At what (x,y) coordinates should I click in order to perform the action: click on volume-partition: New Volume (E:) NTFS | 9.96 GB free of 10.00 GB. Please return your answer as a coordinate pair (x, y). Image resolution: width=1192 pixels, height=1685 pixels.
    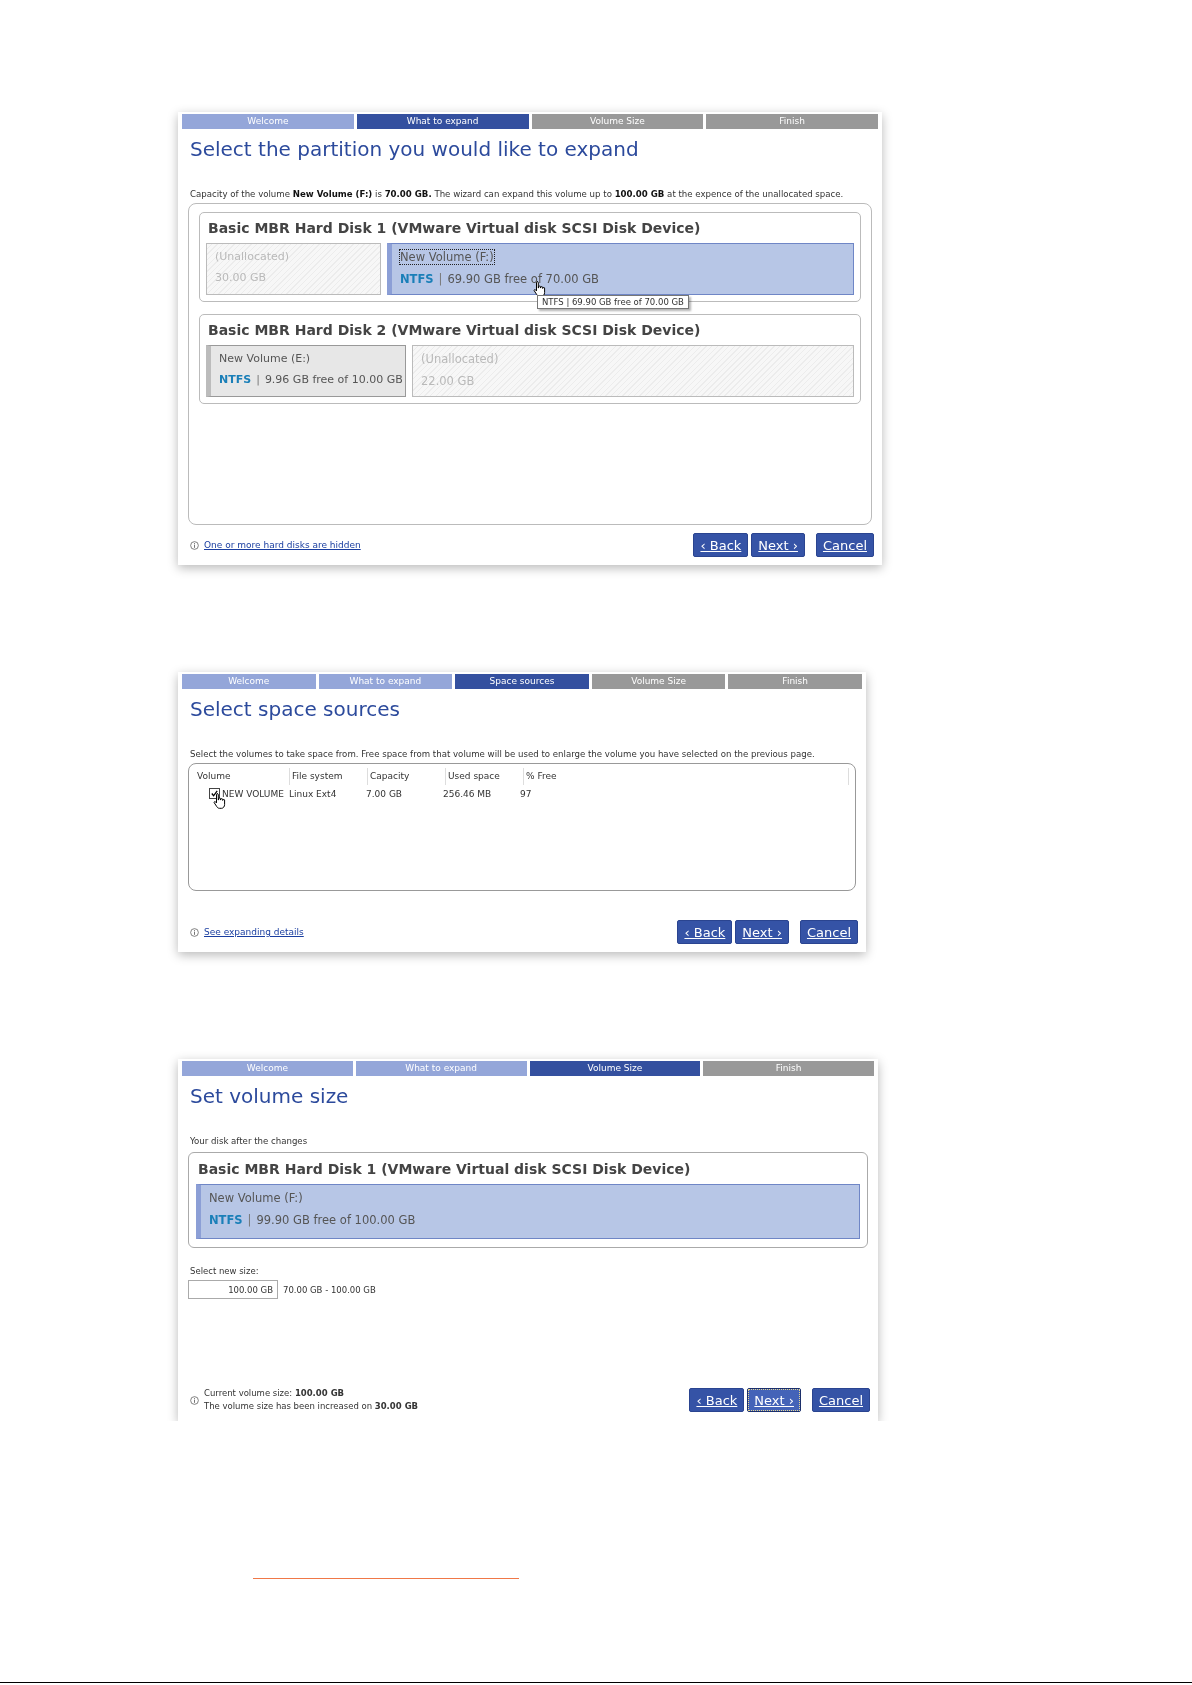
    Looking at the image, I should click on (306, 371).